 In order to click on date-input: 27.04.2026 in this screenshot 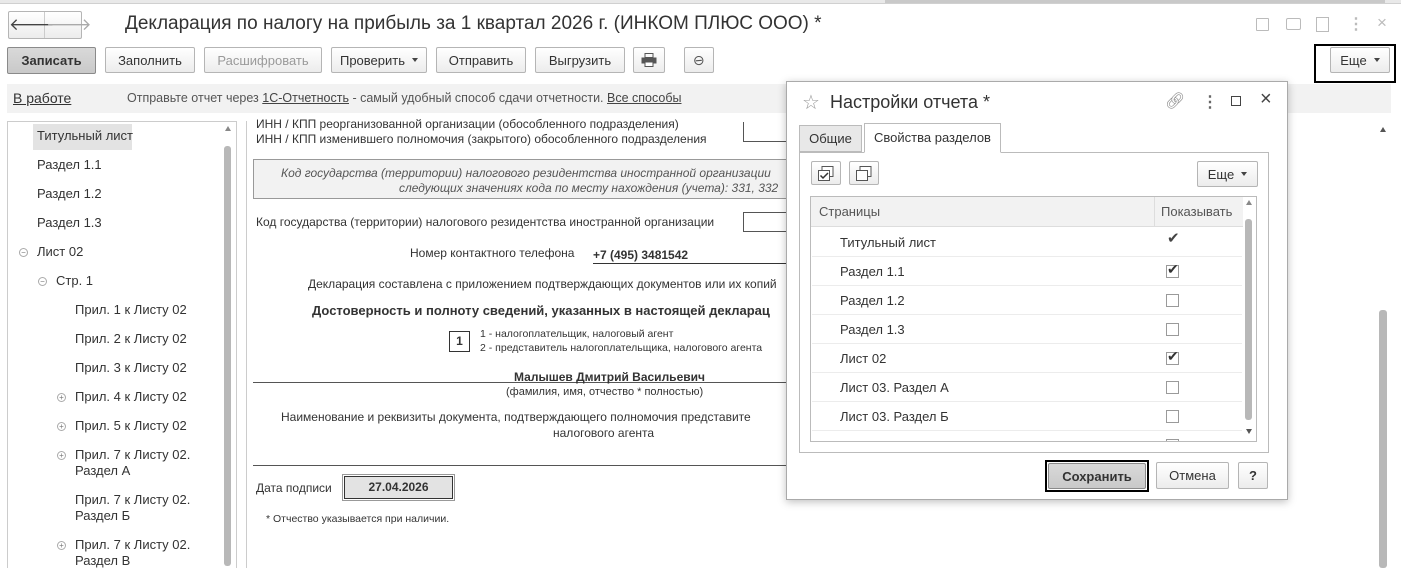, I will do `click(398, 487)`.